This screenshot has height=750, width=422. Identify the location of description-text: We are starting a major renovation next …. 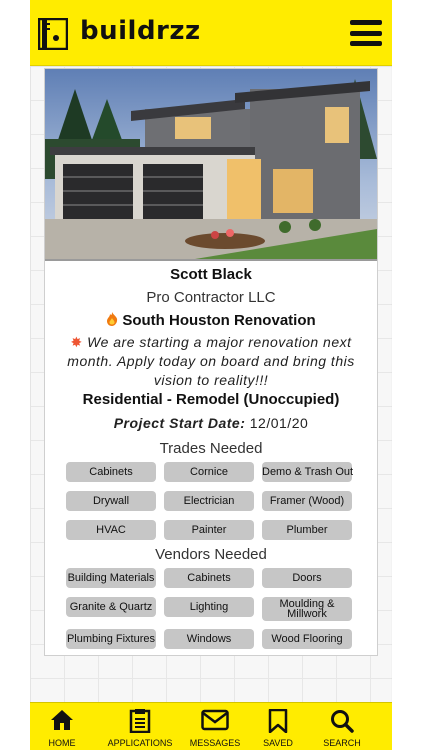
(211, 361).